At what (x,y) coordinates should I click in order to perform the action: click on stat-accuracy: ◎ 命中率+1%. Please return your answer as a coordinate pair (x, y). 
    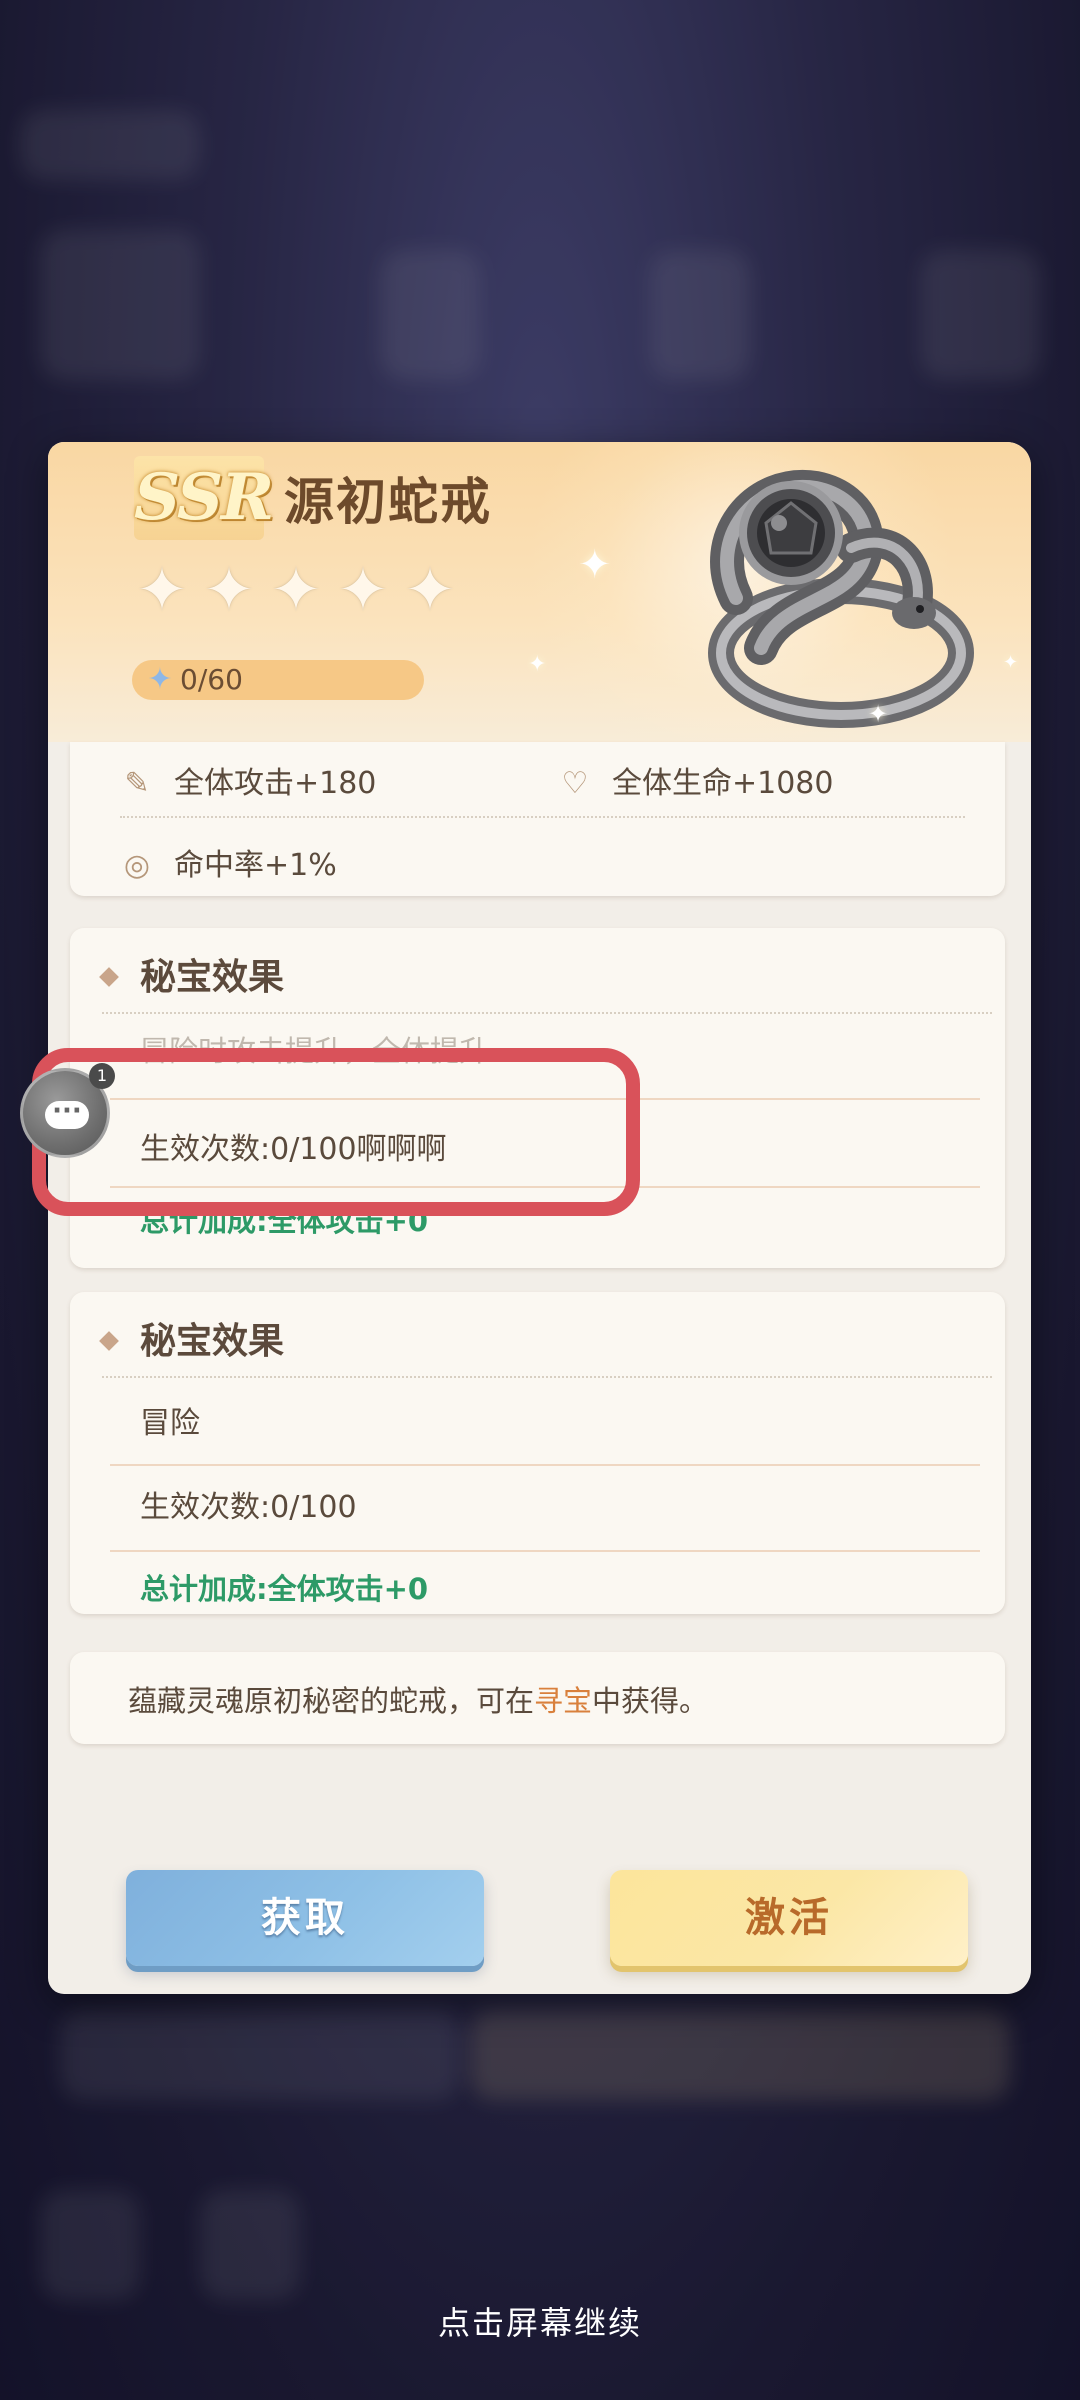
    Looking at the image, I should click on (228, 862).